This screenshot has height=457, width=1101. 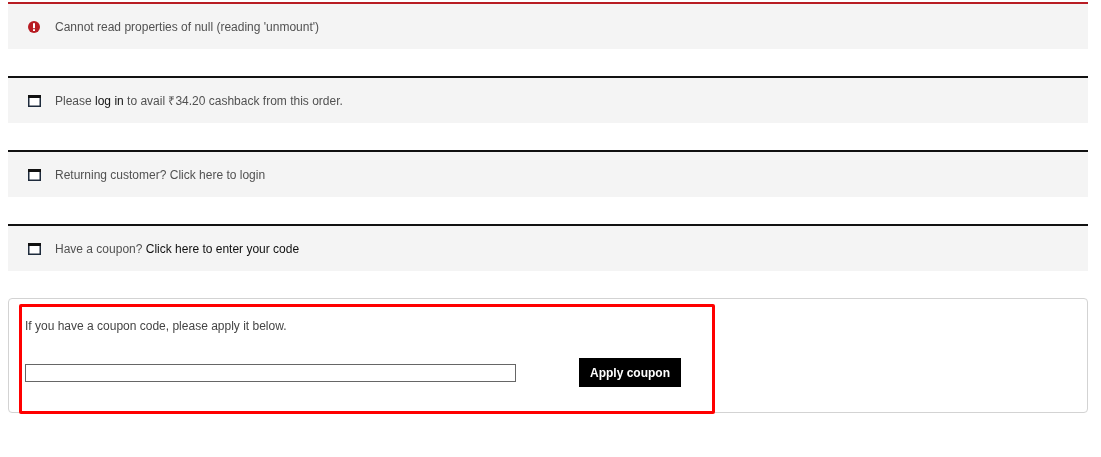 I want to click on notice-message: Please log in to avail ₹34.20 cashback from this order., so click(x=199, y=101).